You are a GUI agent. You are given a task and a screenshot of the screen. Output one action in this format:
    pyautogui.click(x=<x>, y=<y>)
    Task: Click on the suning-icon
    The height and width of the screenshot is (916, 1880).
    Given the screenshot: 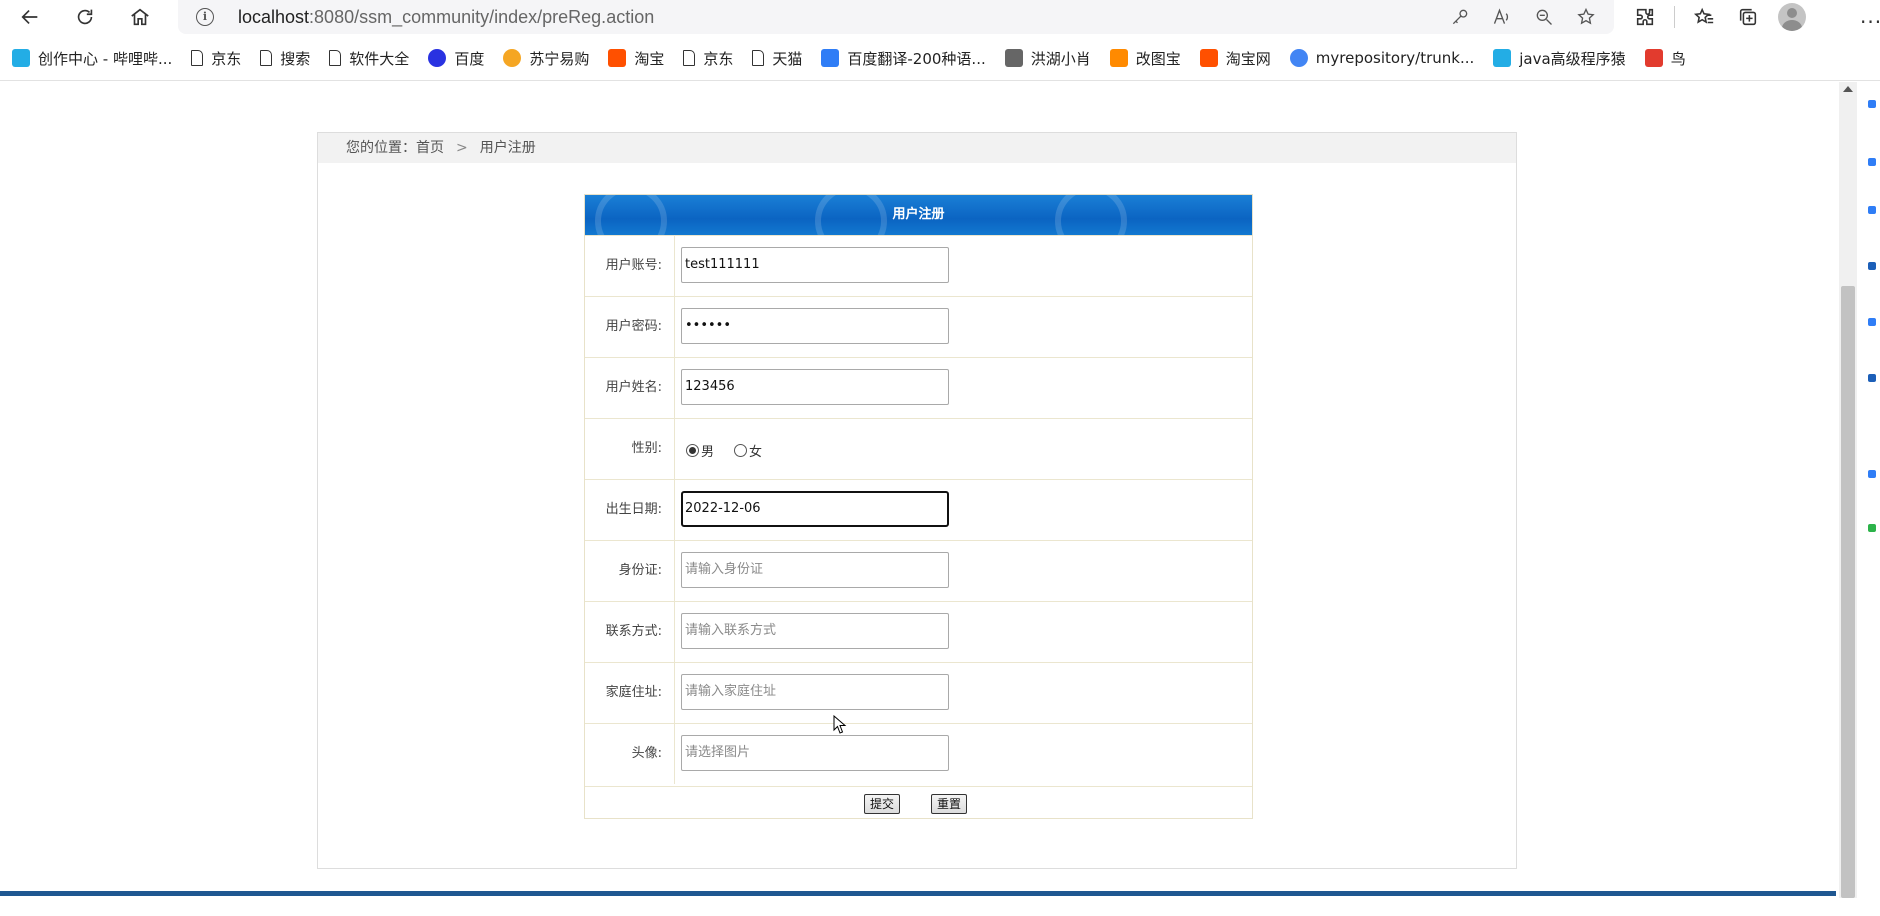 What is the action you would take?
    pyautogui.click(x=512, y=58)
    